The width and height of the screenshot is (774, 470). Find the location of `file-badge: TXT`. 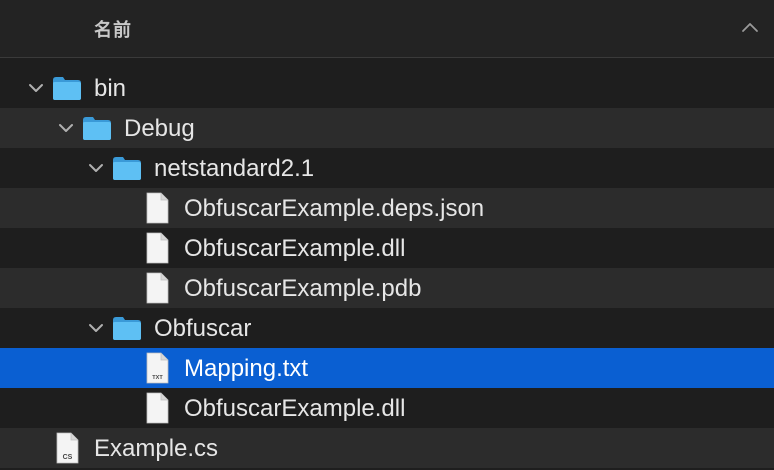

file-badge: TXT is located at coordinates (157, 378).